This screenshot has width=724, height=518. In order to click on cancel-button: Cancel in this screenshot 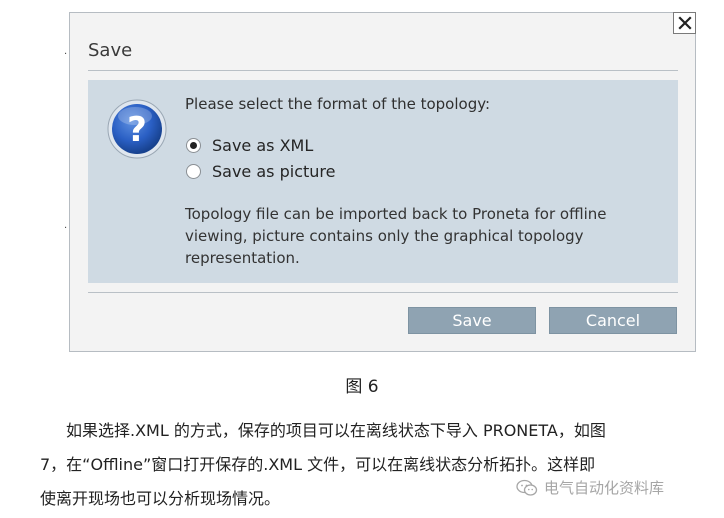, I will do `click(613, 320)`.